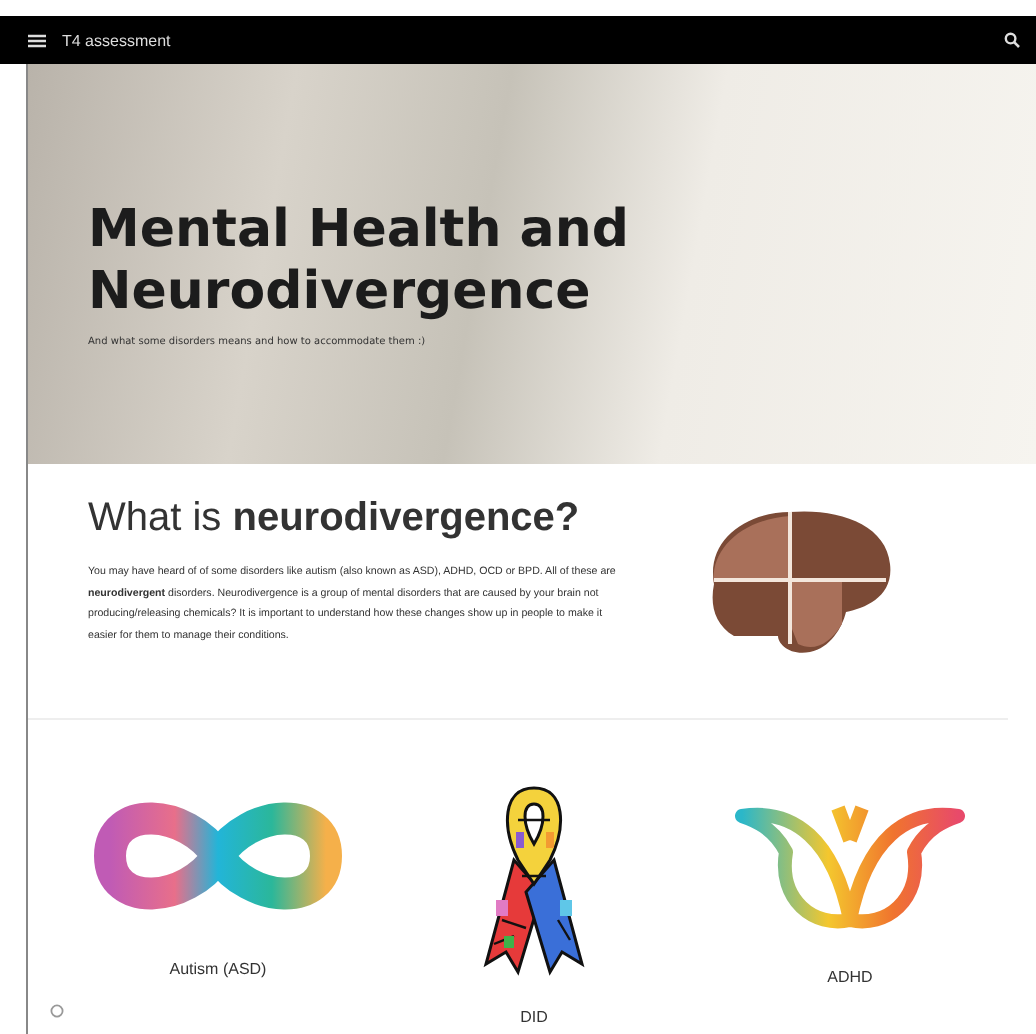  Describe the element at coordinates (37, 40) in the screenshot. I see `menu-icon` at that location.